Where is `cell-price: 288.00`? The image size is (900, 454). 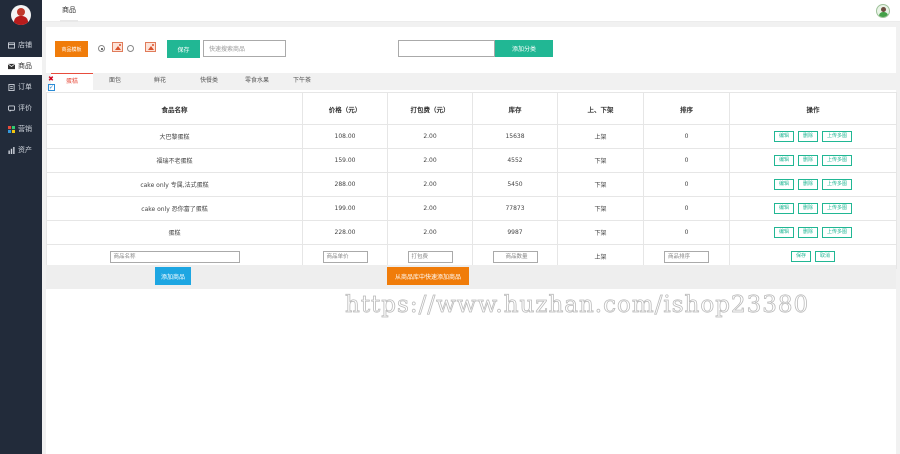
cell-price: 288.00 is located at coordinates (345, 184).